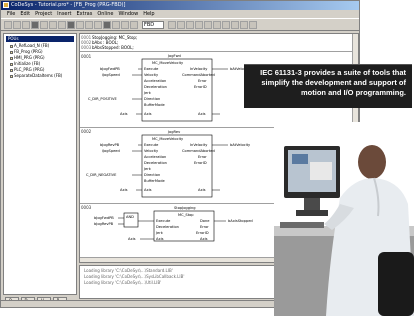  Describe the element at coordinates (125, 24) in the screenshot. I see `step-in-icon` at that location.